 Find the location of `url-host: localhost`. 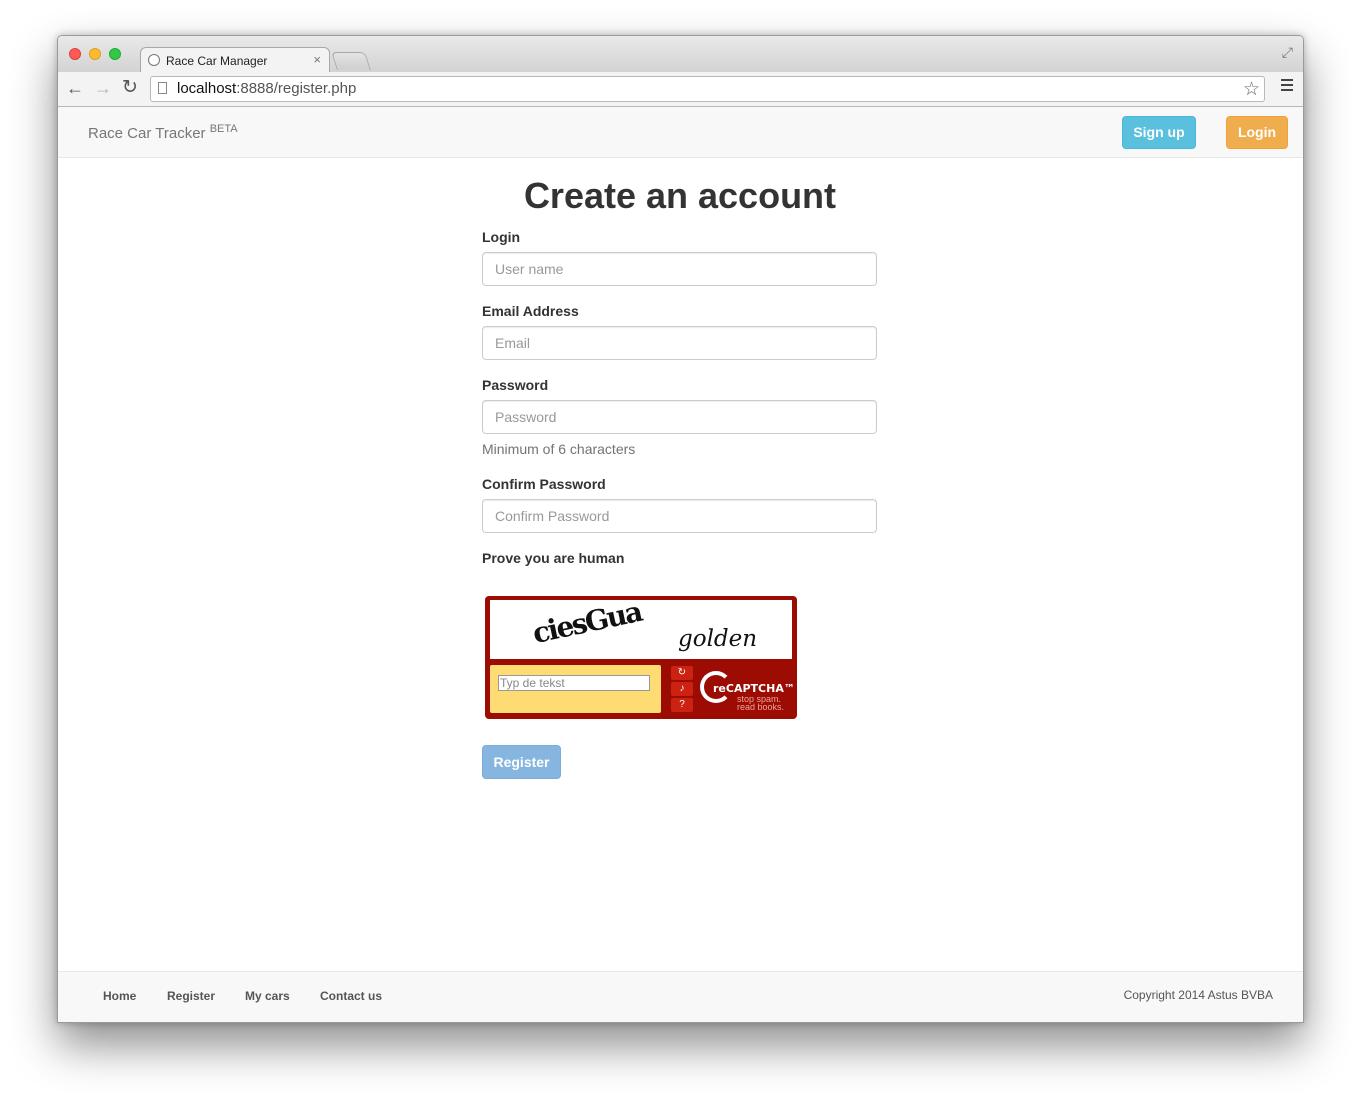

url-host: localhost is located at coordinates (207, 88).